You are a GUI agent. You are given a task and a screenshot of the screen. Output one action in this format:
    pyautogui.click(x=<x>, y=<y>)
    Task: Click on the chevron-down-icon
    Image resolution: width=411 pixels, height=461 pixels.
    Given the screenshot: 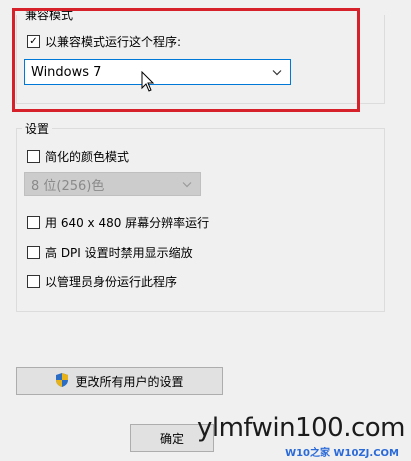 What is the action you would take?
    pyautogui.click(x=187, y=184)
    